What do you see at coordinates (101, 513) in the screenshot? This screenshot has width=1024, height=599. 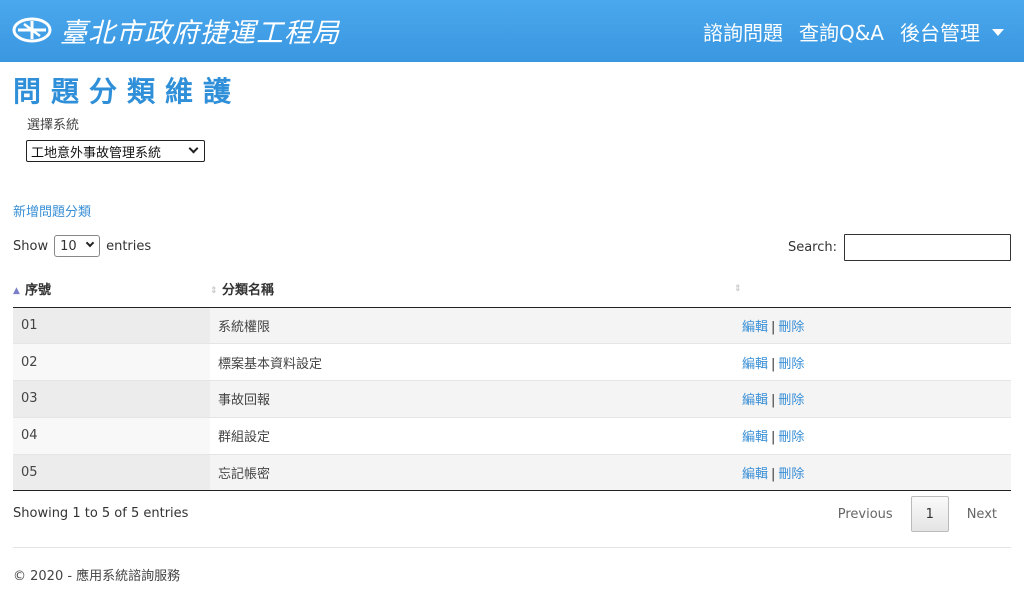 I see `table-info: Showing 1 to 5 of 5 entries` at bounding box center [101, 513].